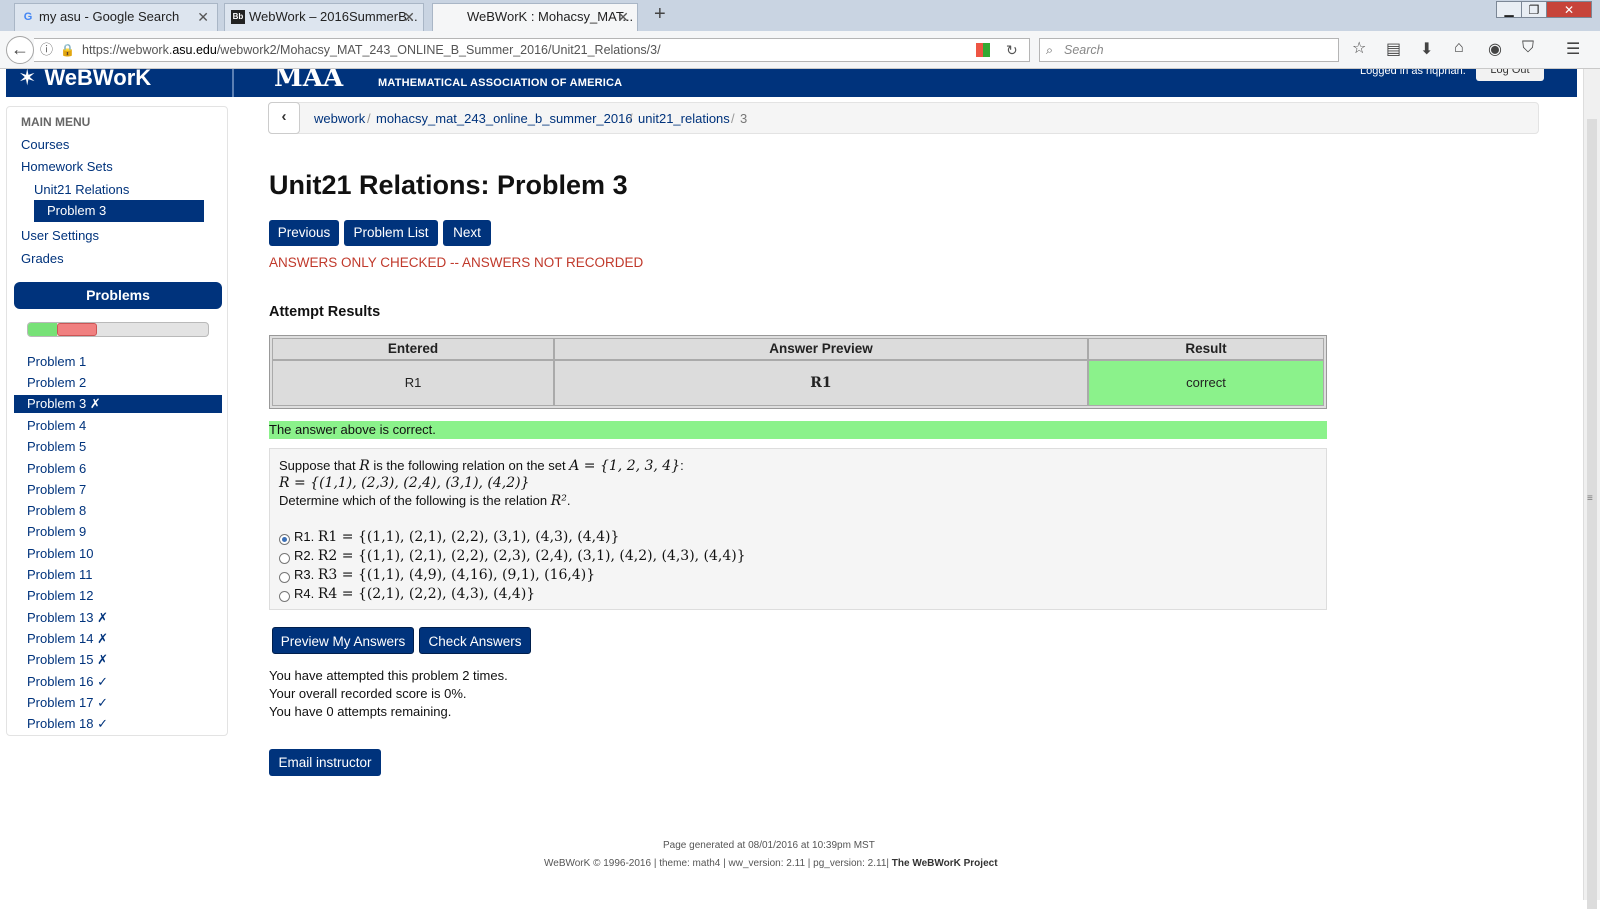  What do you see at coordinates (391, 233) in the screenshot?
I see `problem-list-button: Problem List` at bounding box center [391, 233].